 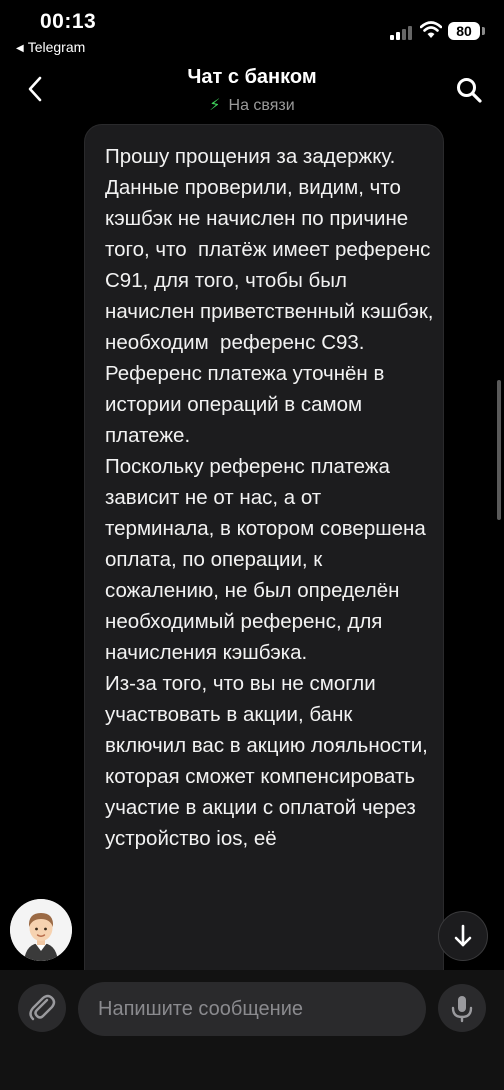 What do you see at coordinates (464, 31) in the screenshot?
I see `battery-icon: 80` at bounding box center [464, 31].